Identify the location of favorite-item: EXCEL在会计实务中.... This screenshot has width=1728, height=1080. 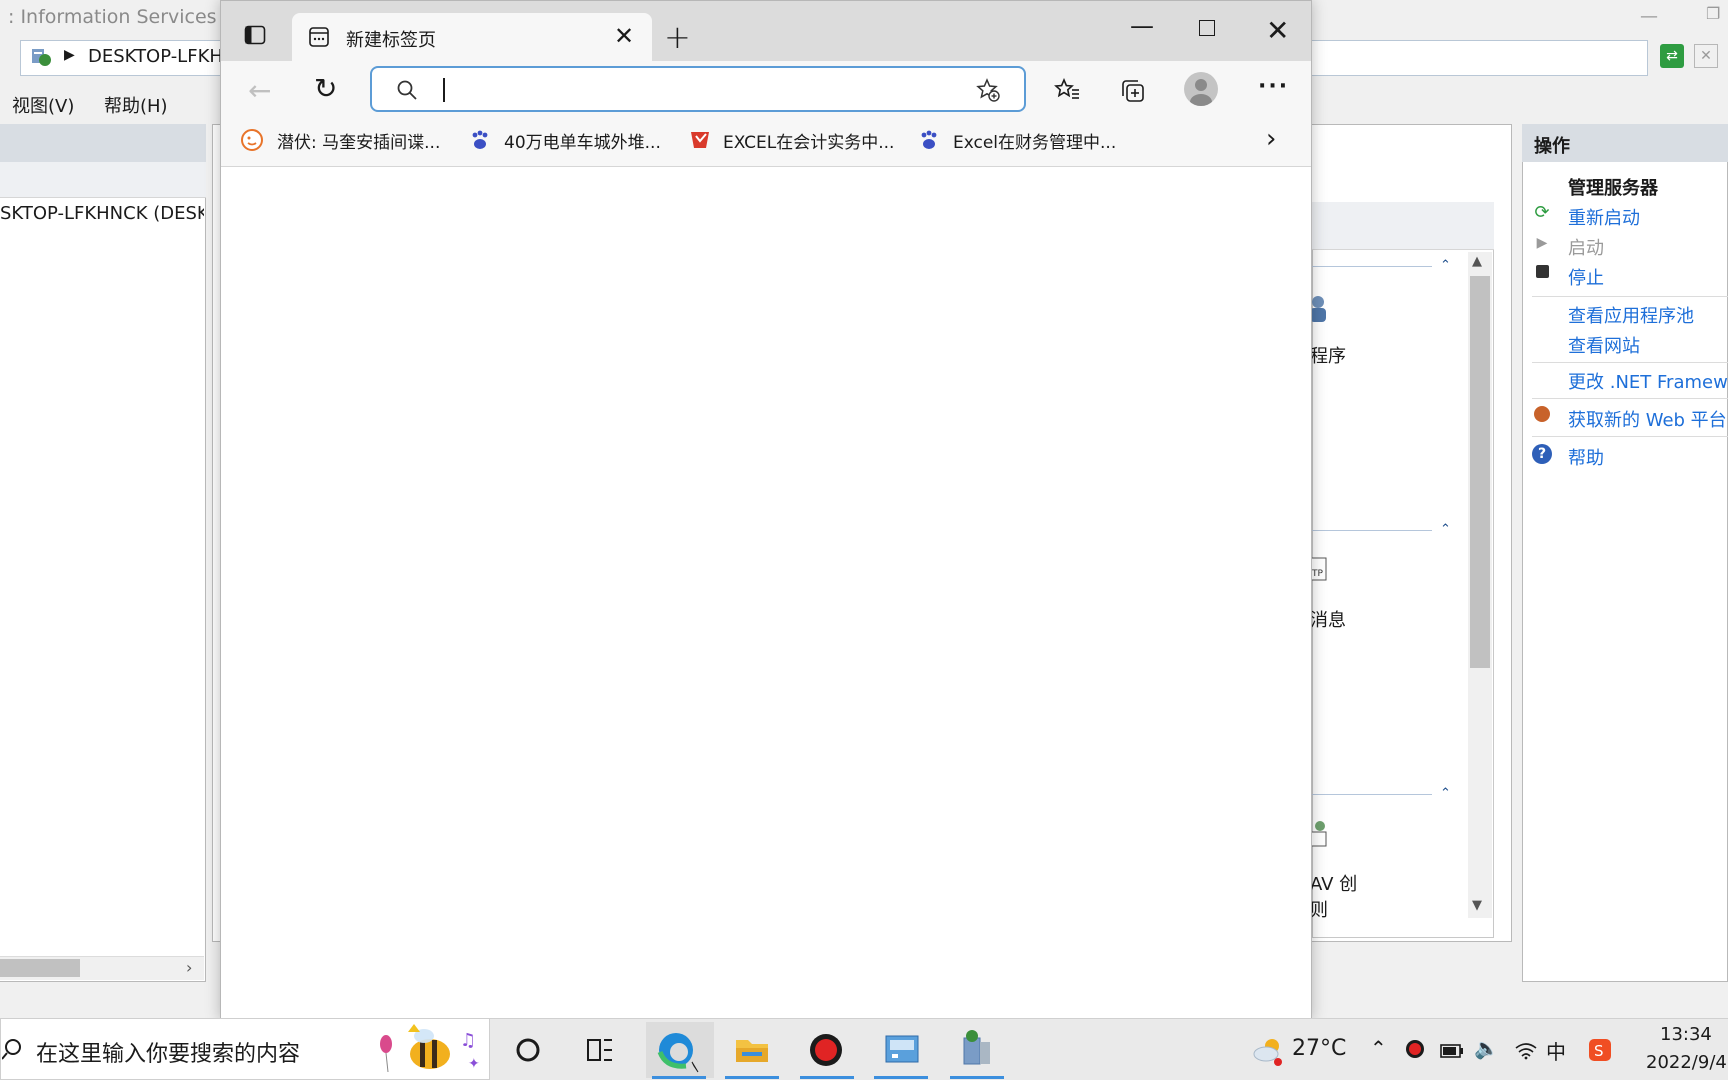
(808, 140).